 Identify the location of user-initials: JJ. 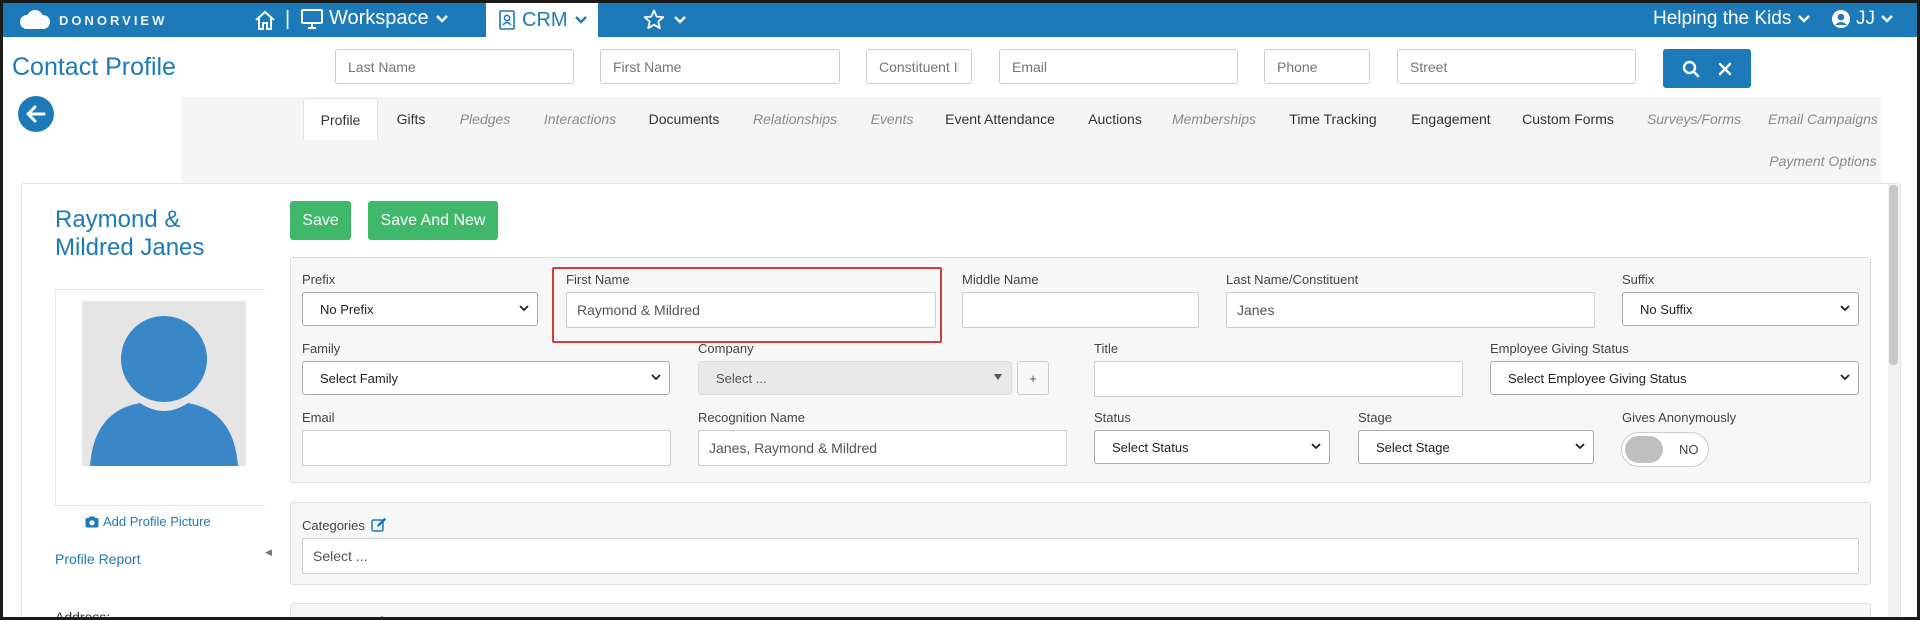
(1865, 18).